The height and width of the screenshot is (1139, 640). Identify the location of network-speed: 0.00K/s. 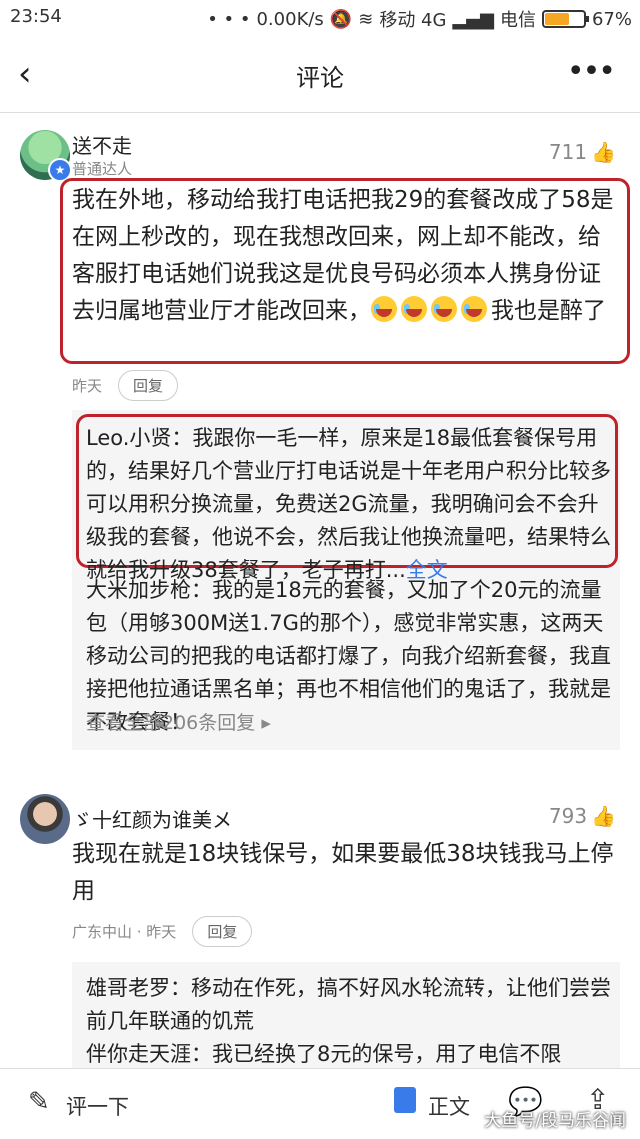
(290, 19).